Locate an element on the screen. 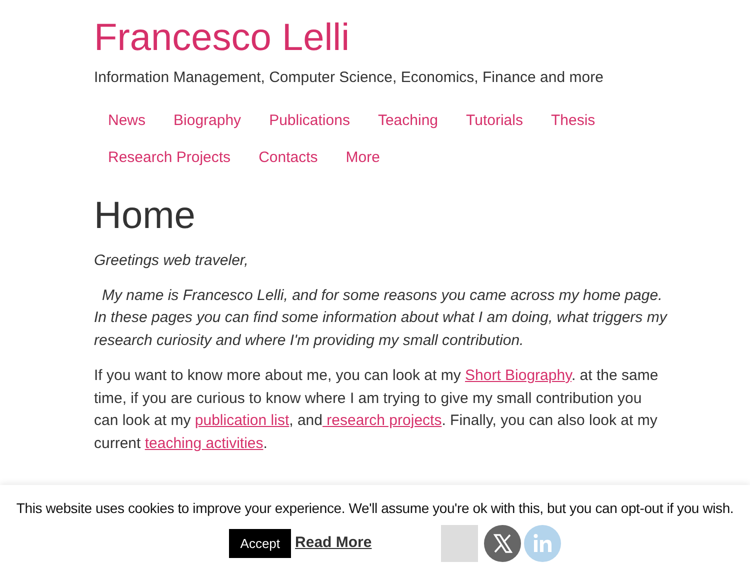 The image size is (750, 563). nav-link: Biography is located at coordinates (208, 120).